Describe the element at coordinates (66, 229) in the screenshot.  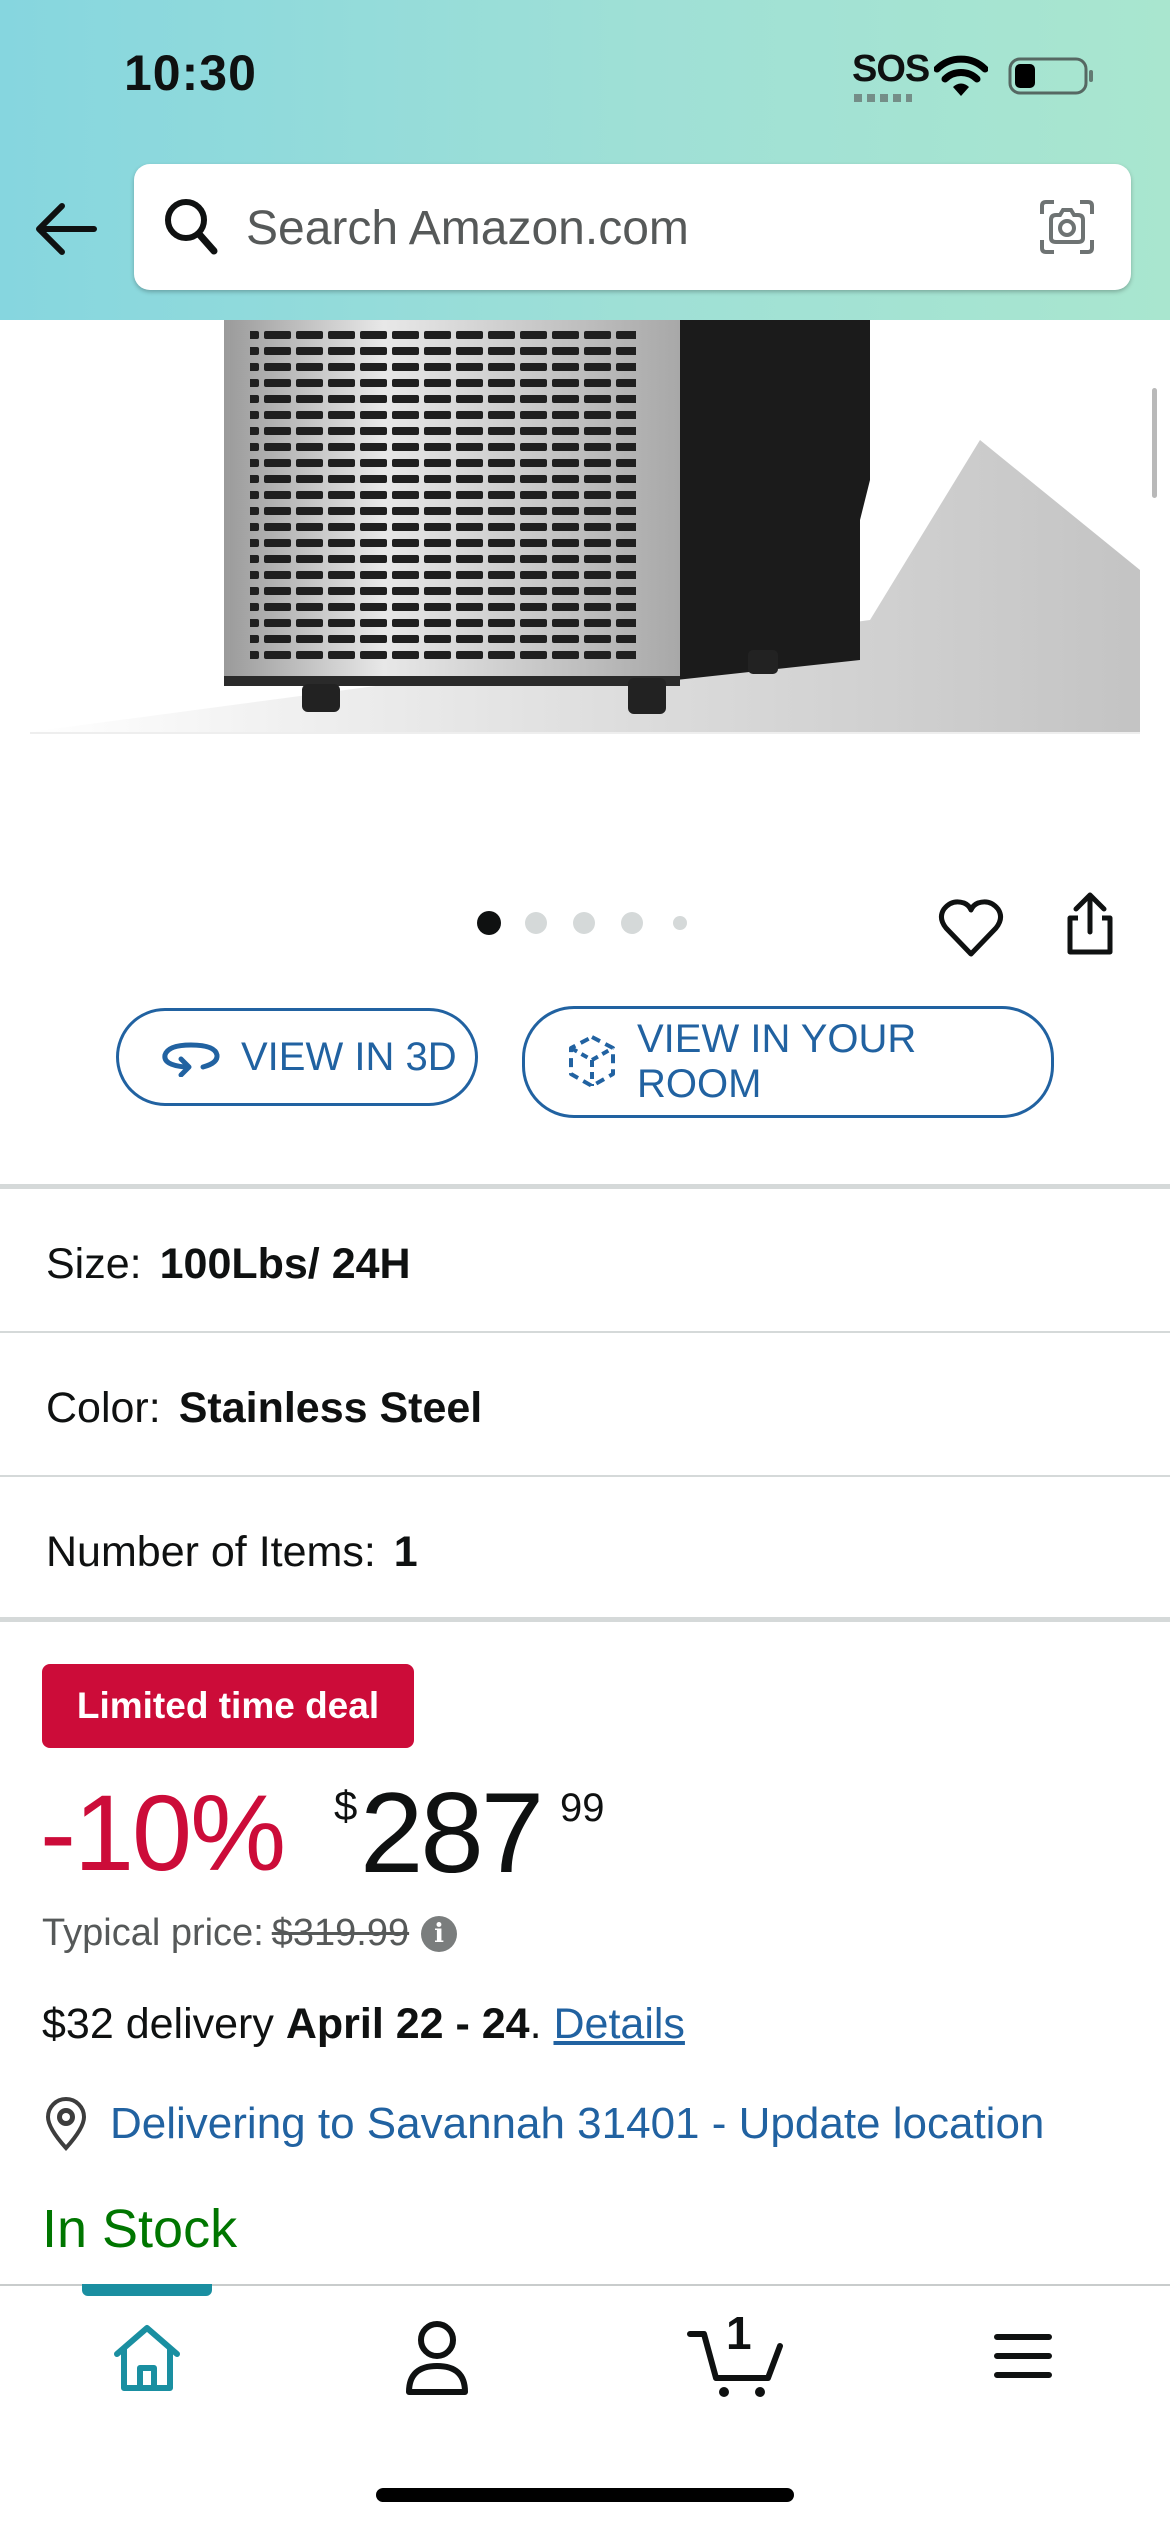
I see `back-arrow-icon` at that location.